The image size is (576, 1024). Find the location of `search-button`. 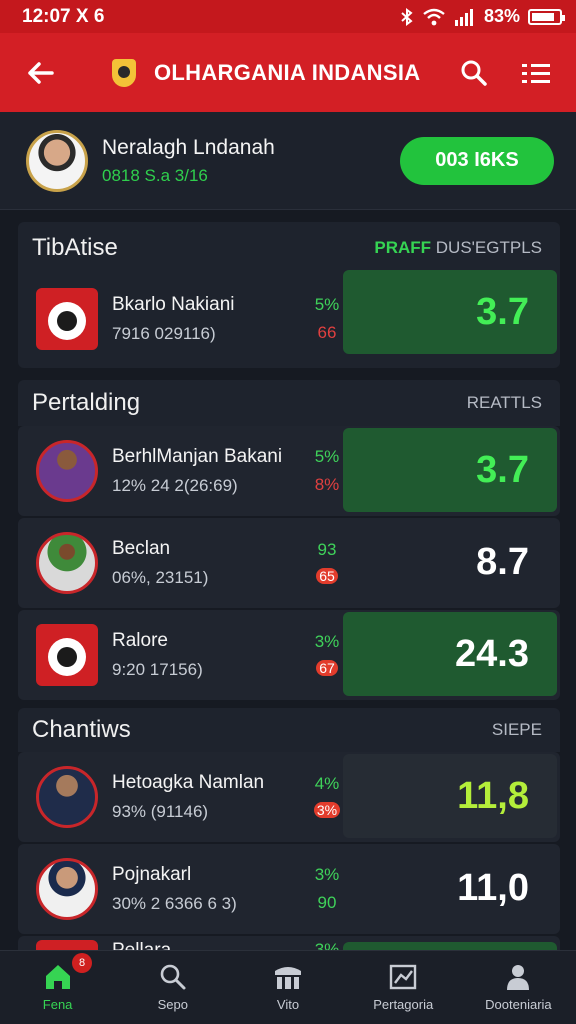

search-button is located at coordinates (474, 73).